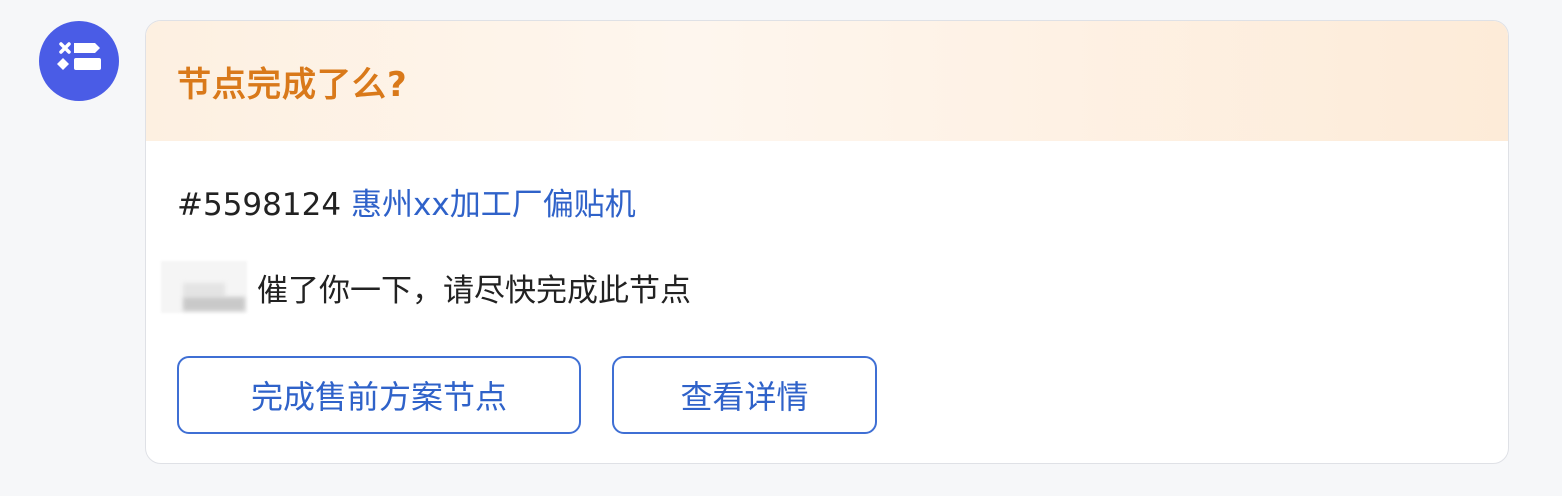  Describe the element at coordinates (744, 395) in the screenshot. I see `view-details-button: 查看详情` at that location.